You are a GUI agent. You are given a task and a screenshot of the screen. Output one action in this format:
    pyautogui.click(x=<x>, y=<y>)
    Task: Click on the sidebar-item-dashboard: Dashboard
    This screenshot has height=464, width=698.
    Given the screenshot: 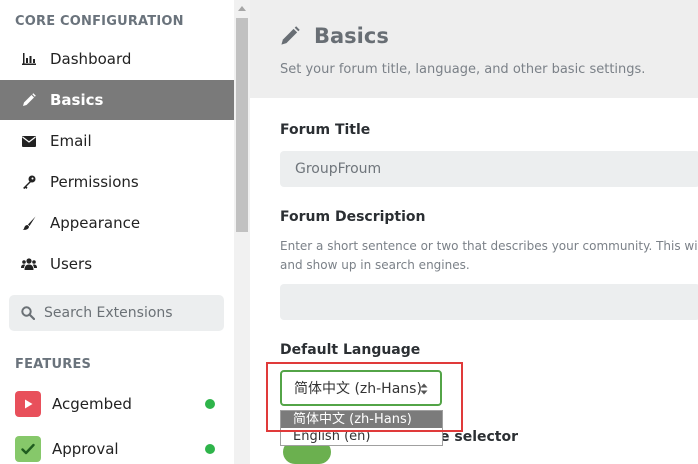 What is the action you would take?
    pyautogui.click(x=117, y=59)
    